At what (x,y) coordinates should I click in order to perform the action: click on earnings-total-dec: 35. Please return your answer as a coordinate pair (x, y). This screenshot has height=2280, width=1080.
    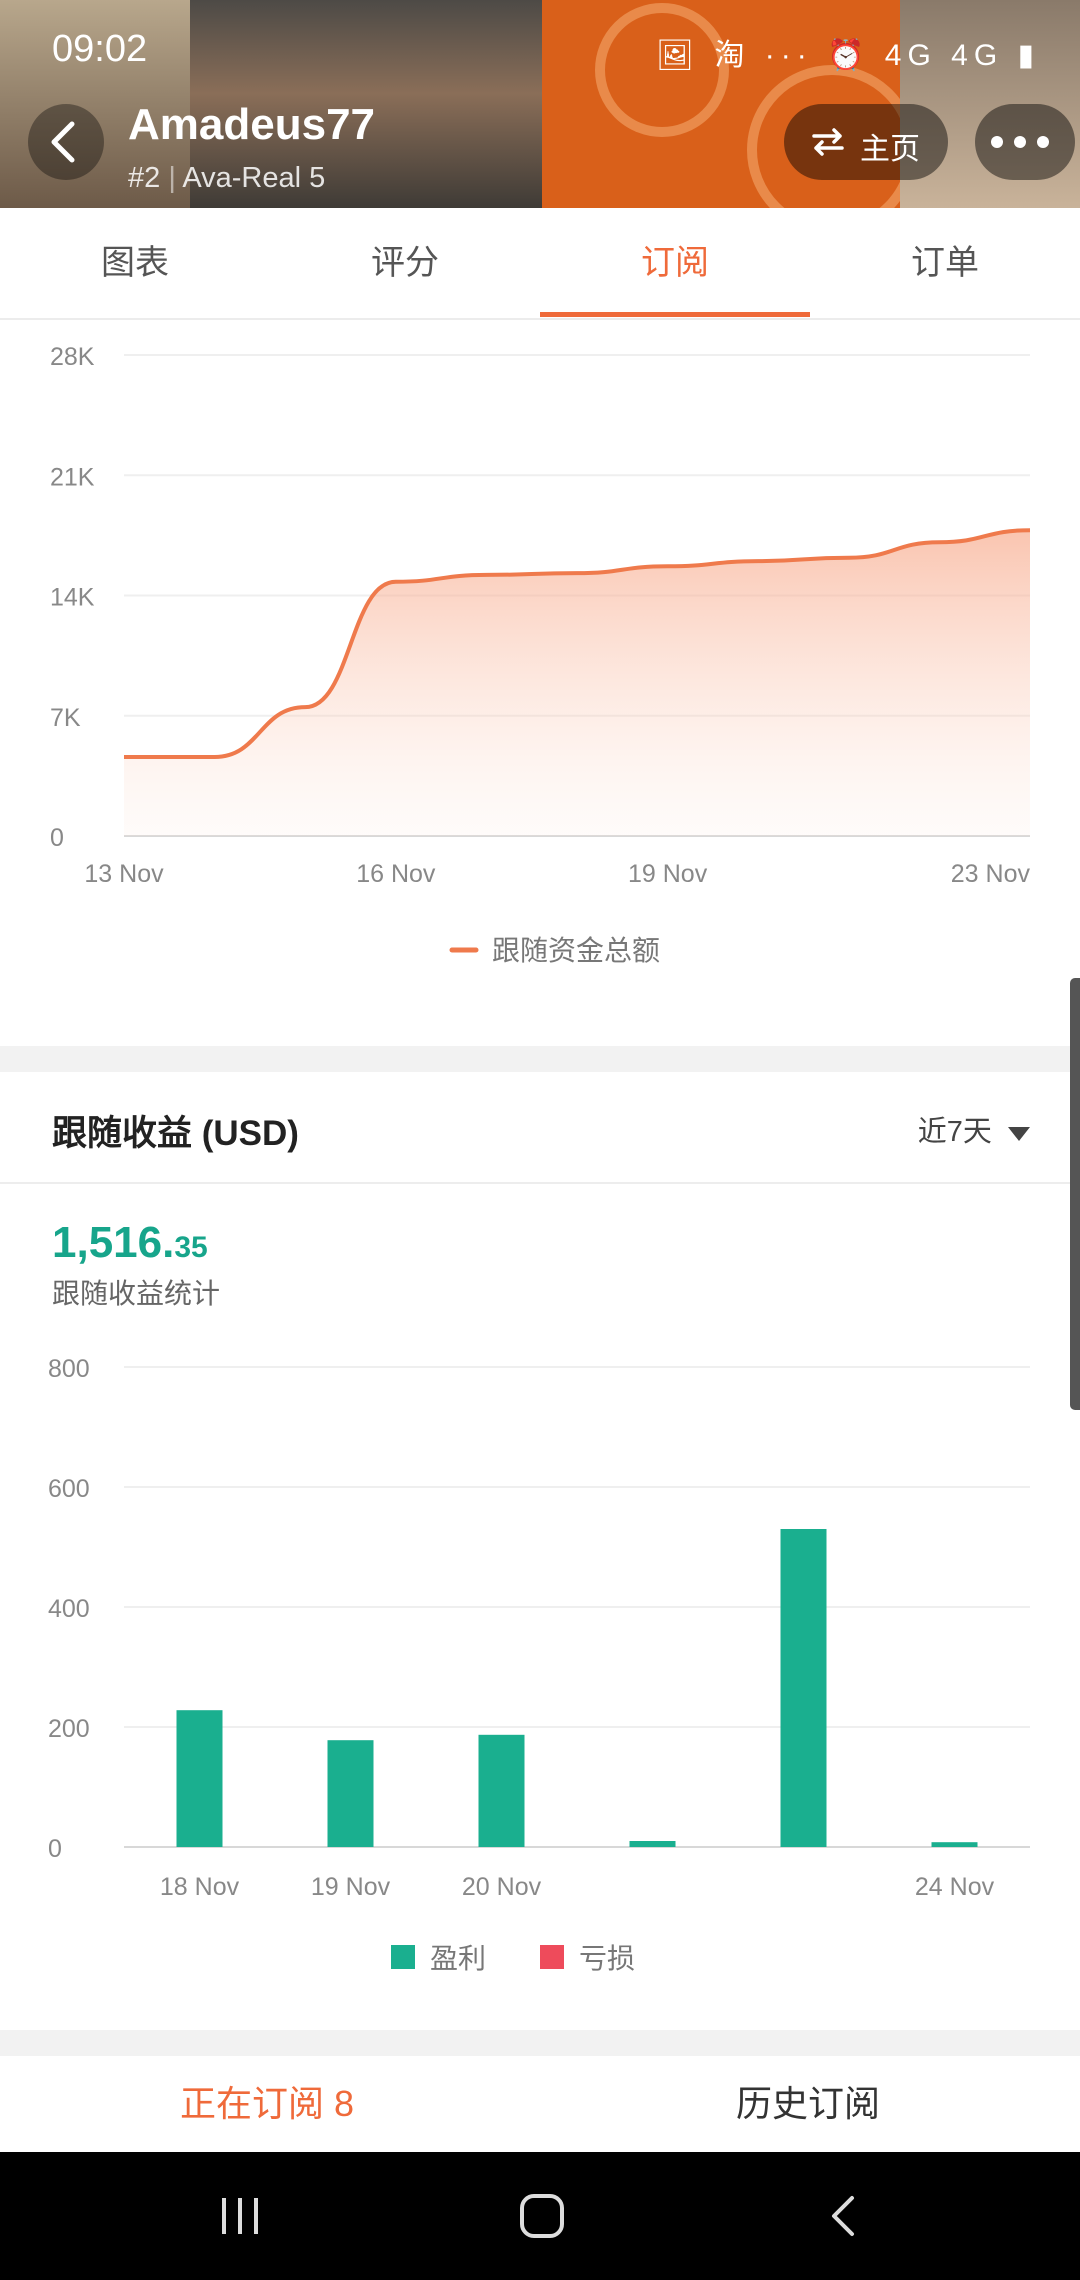
    Looking at the image, I should click on (191, 1247).